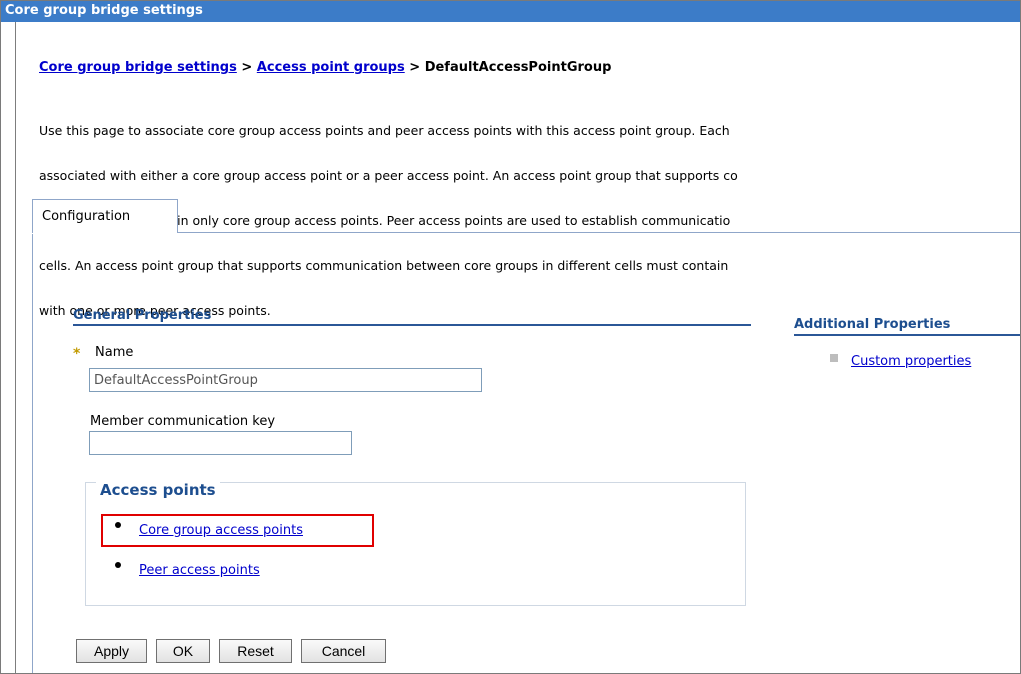 Image resolution: width=1021 pixels, height=674 pixels. I want to click on bullet-icon, so click(118, 565).